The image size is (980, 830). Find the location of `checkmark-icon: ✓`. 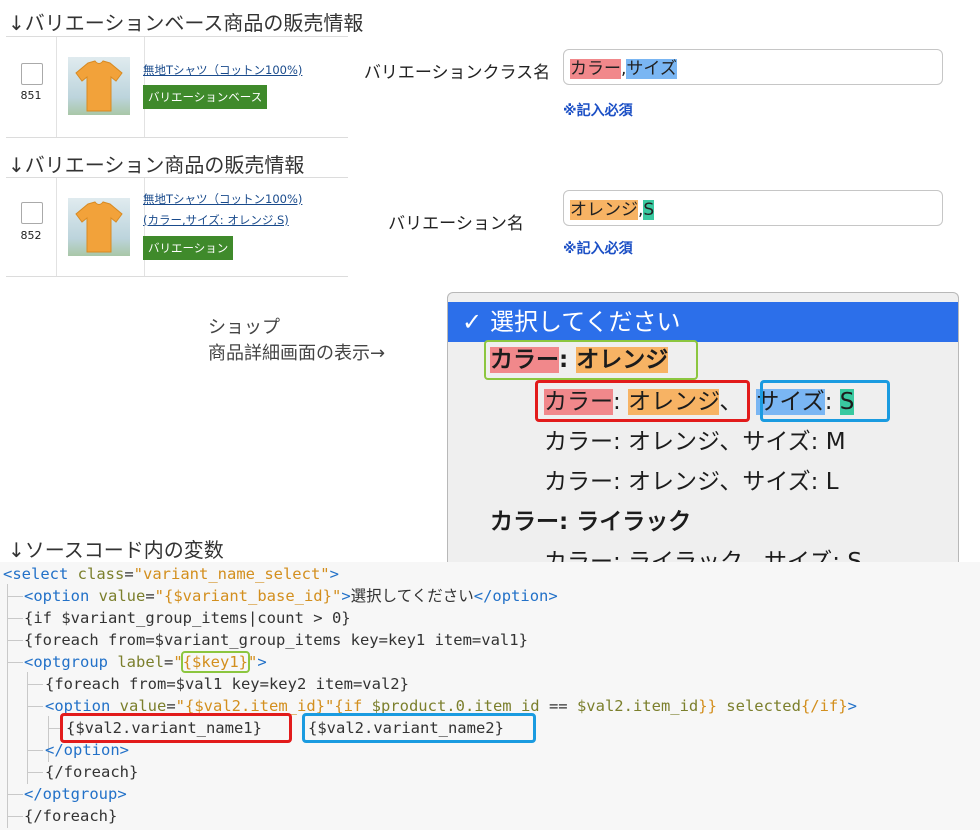

checkmark-icon: ✓ is located at coordinates (472, 322).